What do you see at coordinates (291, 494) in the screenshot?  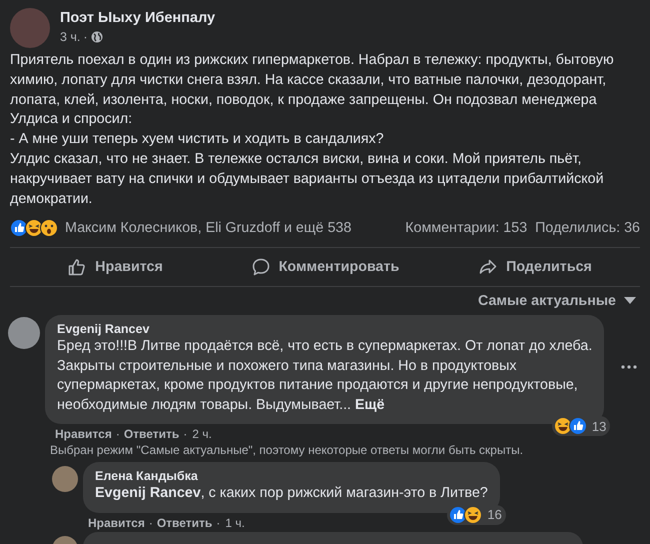 I see `comment-text: Evgenij Rancev, с каких пор рижский магазин-это в Литве?` at bounding box center [291, 494].